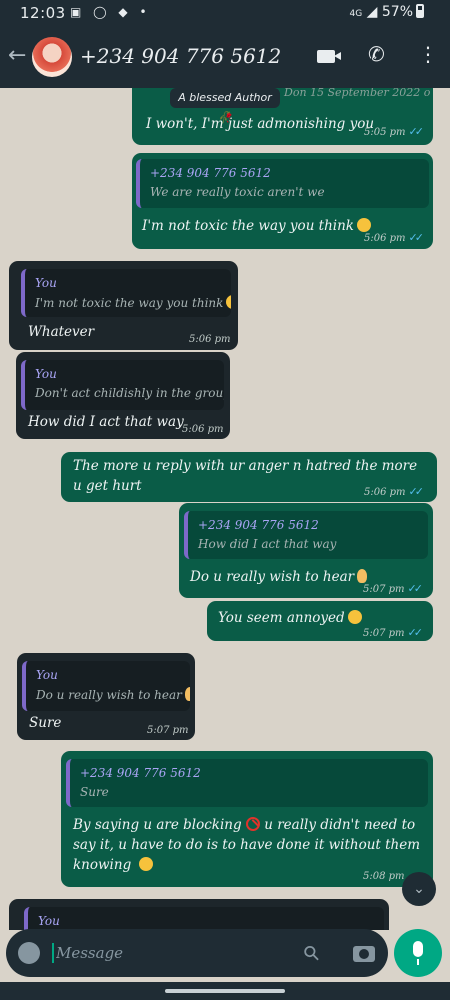 Image resolution: width=450 pixels, height=1000 pixels. I want to click on message-text: Sure, so click(45, 723).